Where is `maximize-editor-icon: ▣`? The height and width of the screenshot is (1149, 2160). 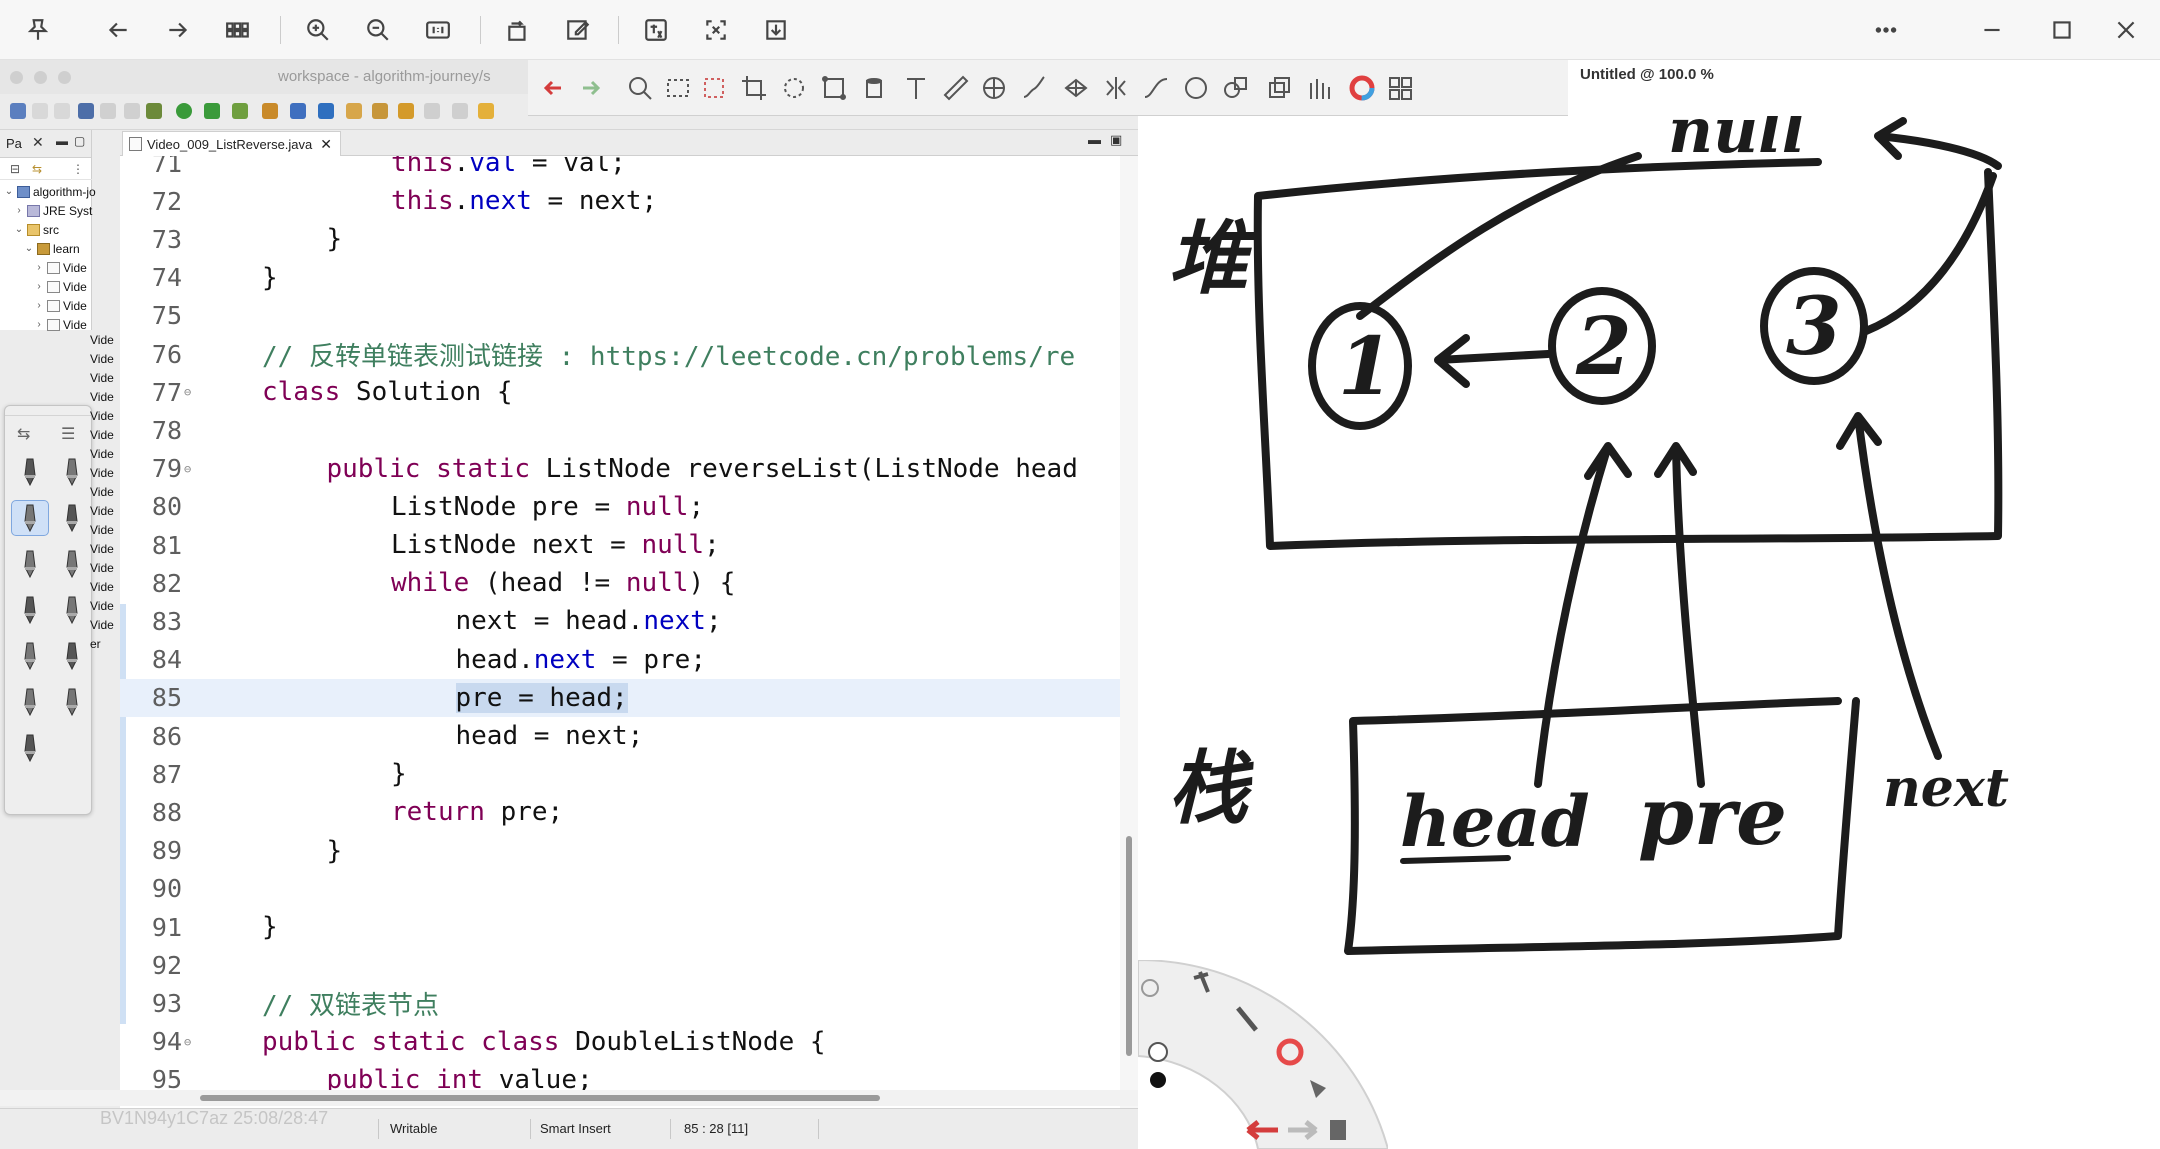
maximize-editor-icon: ▣ is located at coordinates (1116, 140).